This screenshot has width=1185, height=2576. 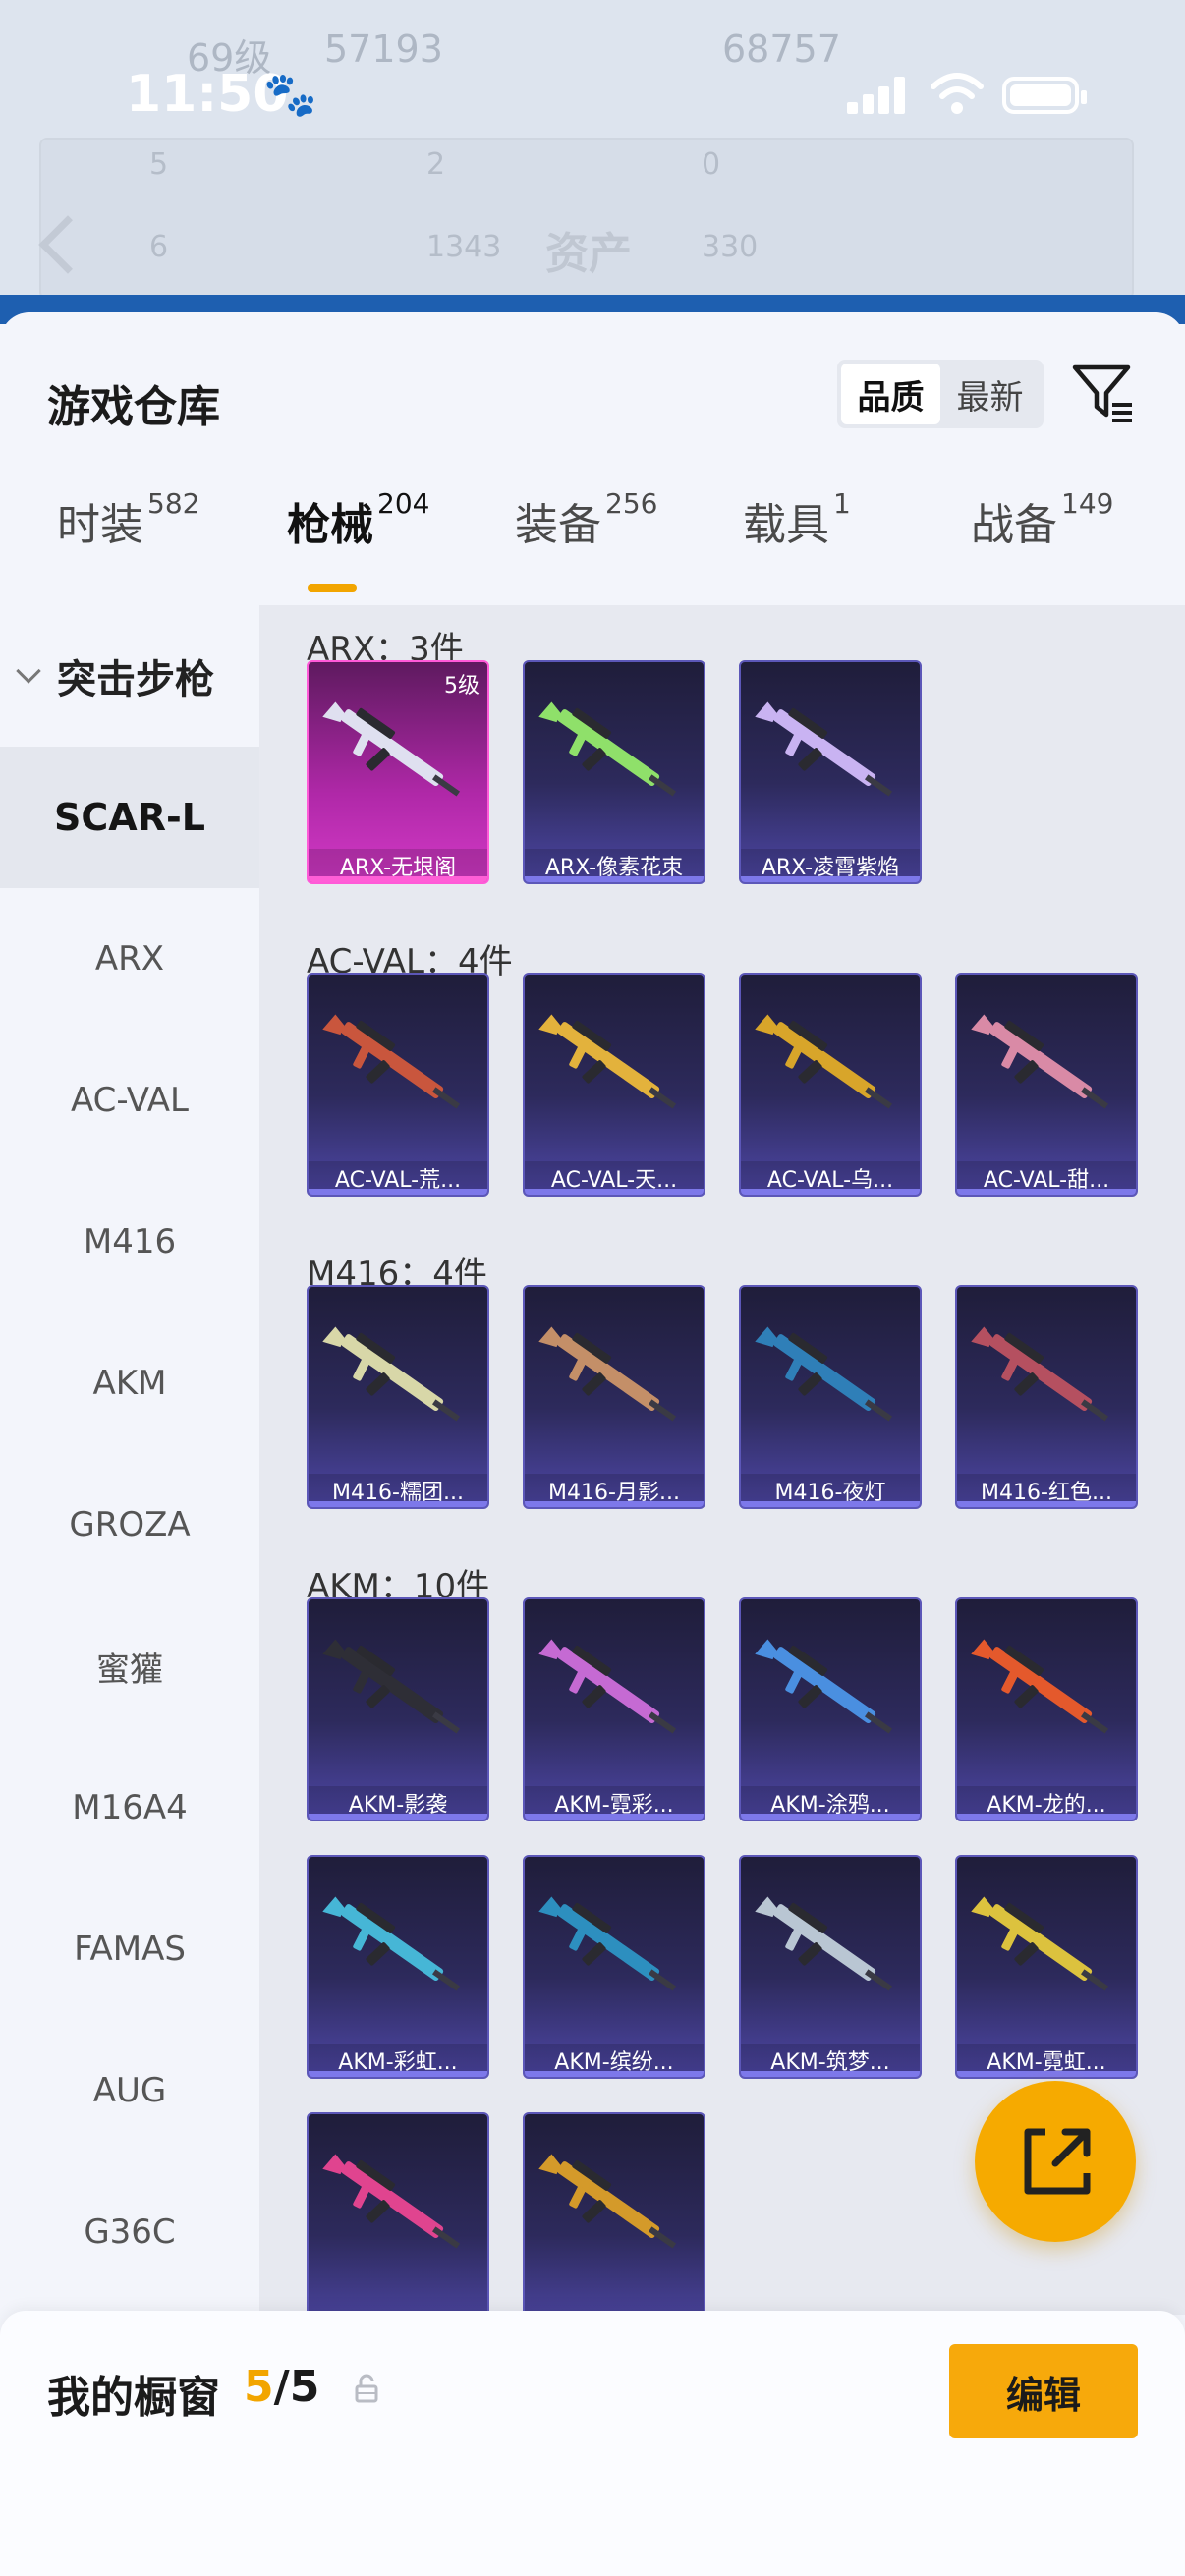 I want to click on sidebar-item: AC-VAL, so click(x=130, y=1100).